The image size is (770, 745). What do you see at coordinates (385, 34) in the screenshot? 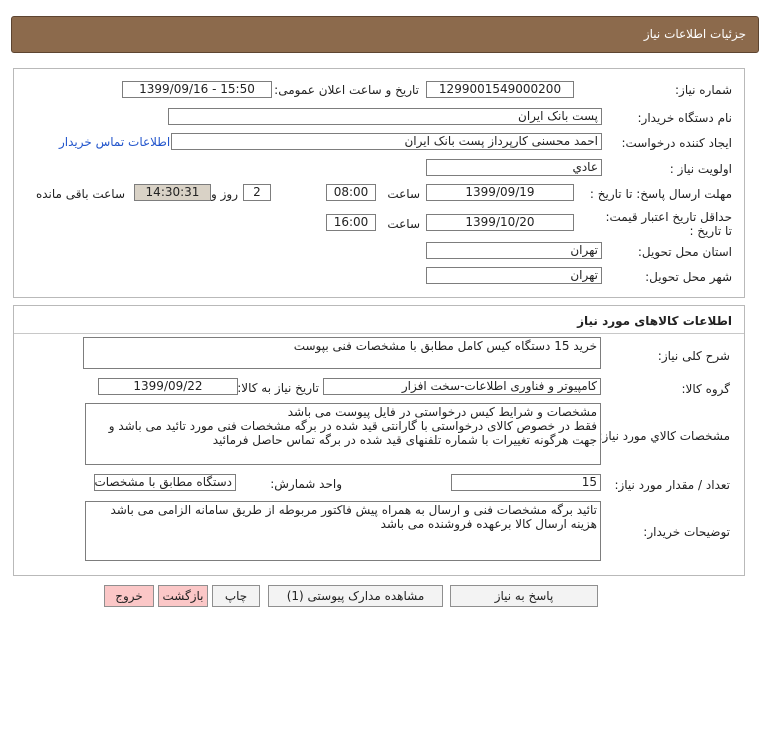
I see `page-header: جزئیات اطلاعات نیاز` at bounding box center [385, 34].